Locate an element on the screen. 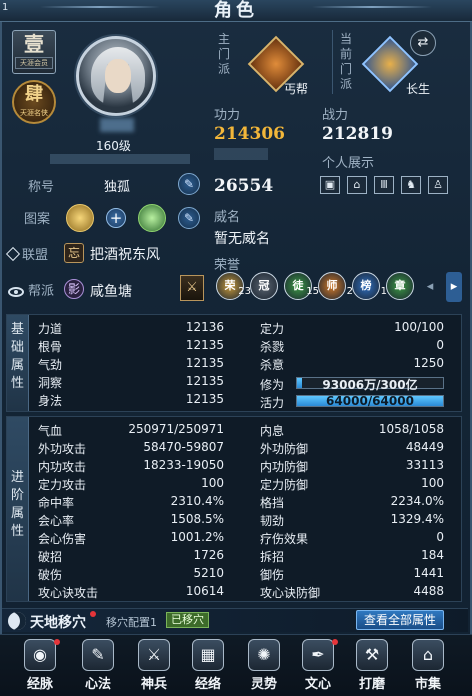  honor-badge-2: 冠 is located at coordinates (264, 286).